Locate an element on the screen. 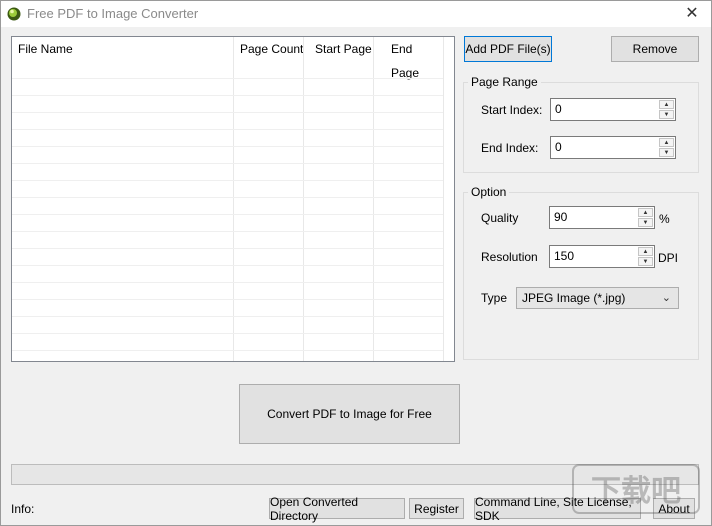  end-index-value: 0 is located at coordinates (558, 147).